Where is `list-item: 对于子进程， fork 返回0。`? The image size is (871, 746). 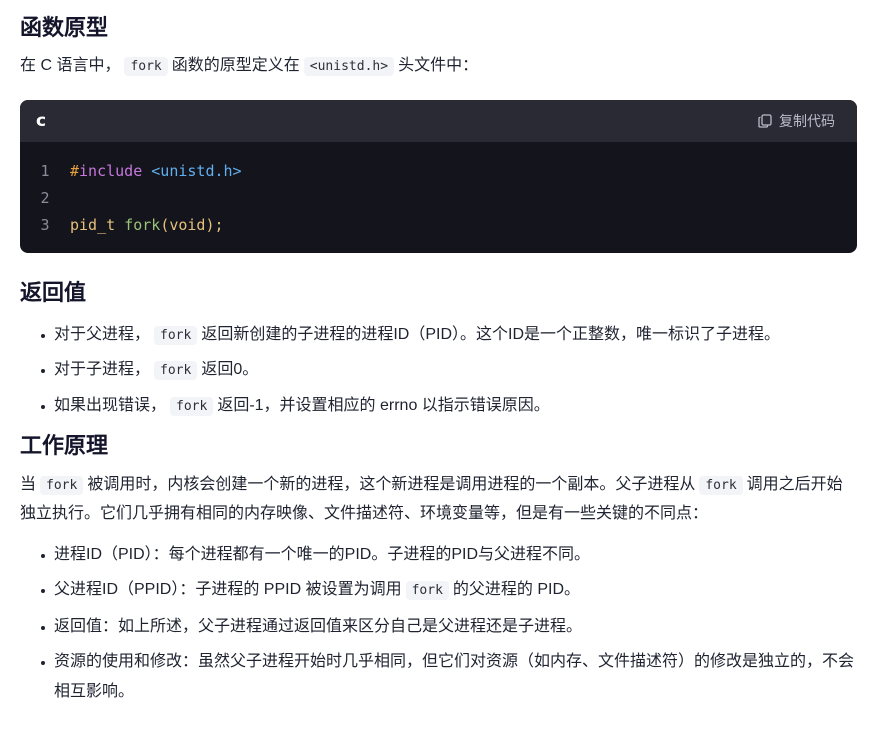
list-item: 对于子进程， fork 返回0。 is located at coordinates (438, 375).